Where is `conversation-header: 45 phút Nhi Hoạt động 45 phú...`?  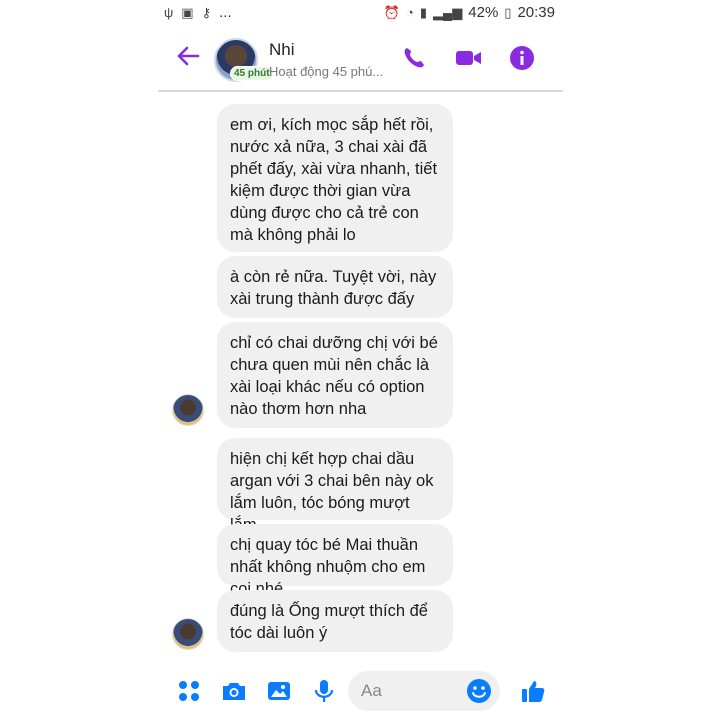
conversation-header: 45 phút Nhi Hoạt động 45 phú... is located at coordinates (360, 60).